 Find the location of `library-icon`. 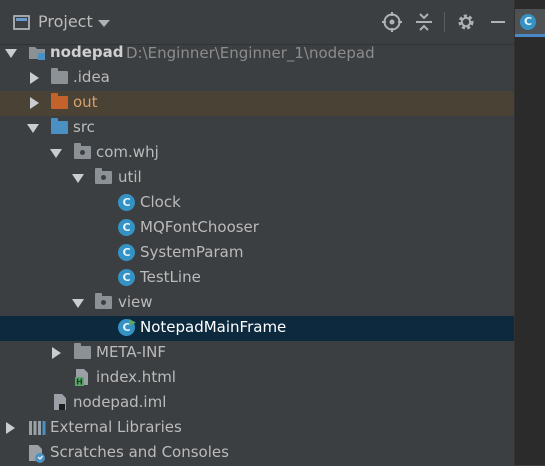

library-icon is located at coordinates (37, 428).